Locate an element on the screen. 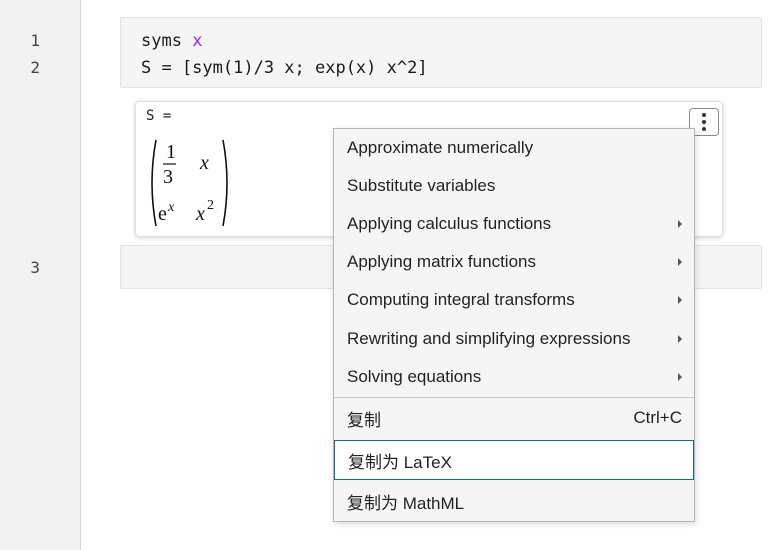 The width and height of the screenshot is (775, 550). menu-separator is located at coordinates (514, 397).